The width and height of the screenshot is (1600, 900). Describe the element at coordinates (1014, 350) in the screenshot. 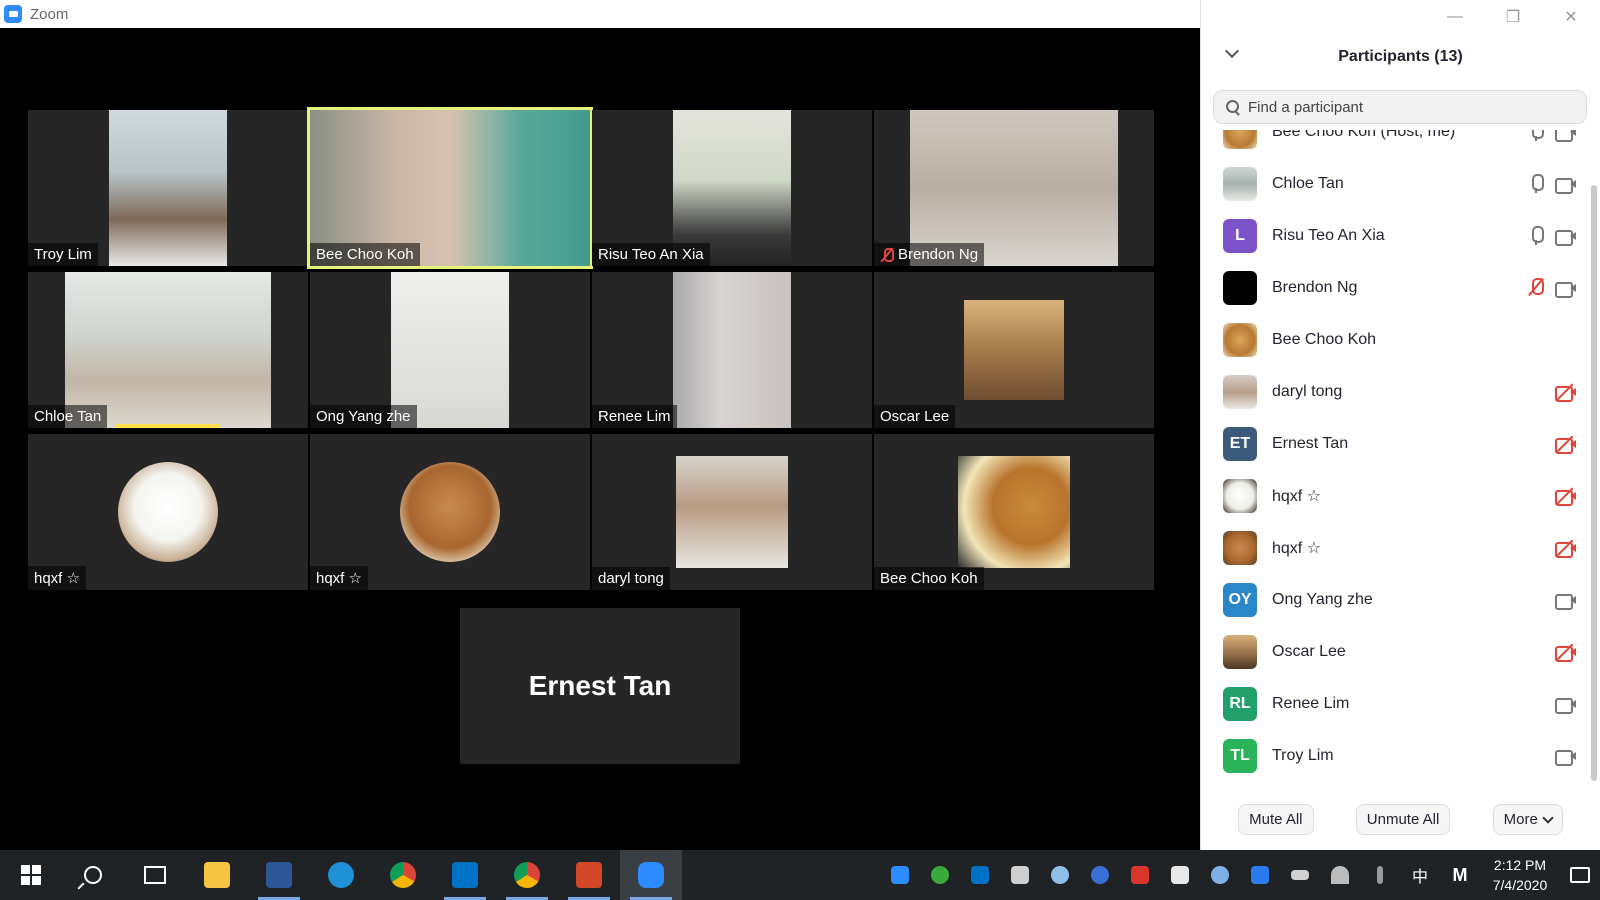

I see `video-tile: Oscar Lee` at that location.